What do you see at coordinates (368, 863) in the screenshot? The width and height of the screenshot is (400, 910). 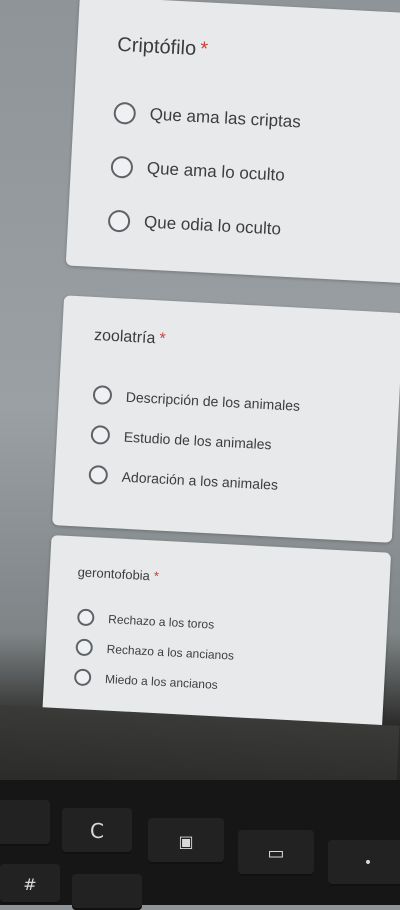 I see `brightness-icon: •` at bounding box center [368, 863].